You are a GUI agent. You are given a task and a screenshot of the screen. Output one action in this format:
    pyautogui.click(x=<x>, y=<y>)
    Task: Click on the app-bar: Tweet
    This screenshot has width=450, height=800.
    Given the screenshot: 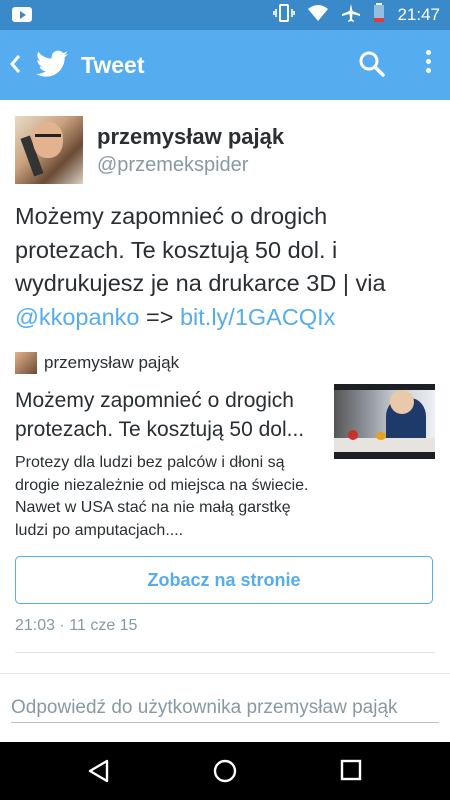 What is the action you would take?
    pyautogui.click(x=225, y=65)
    